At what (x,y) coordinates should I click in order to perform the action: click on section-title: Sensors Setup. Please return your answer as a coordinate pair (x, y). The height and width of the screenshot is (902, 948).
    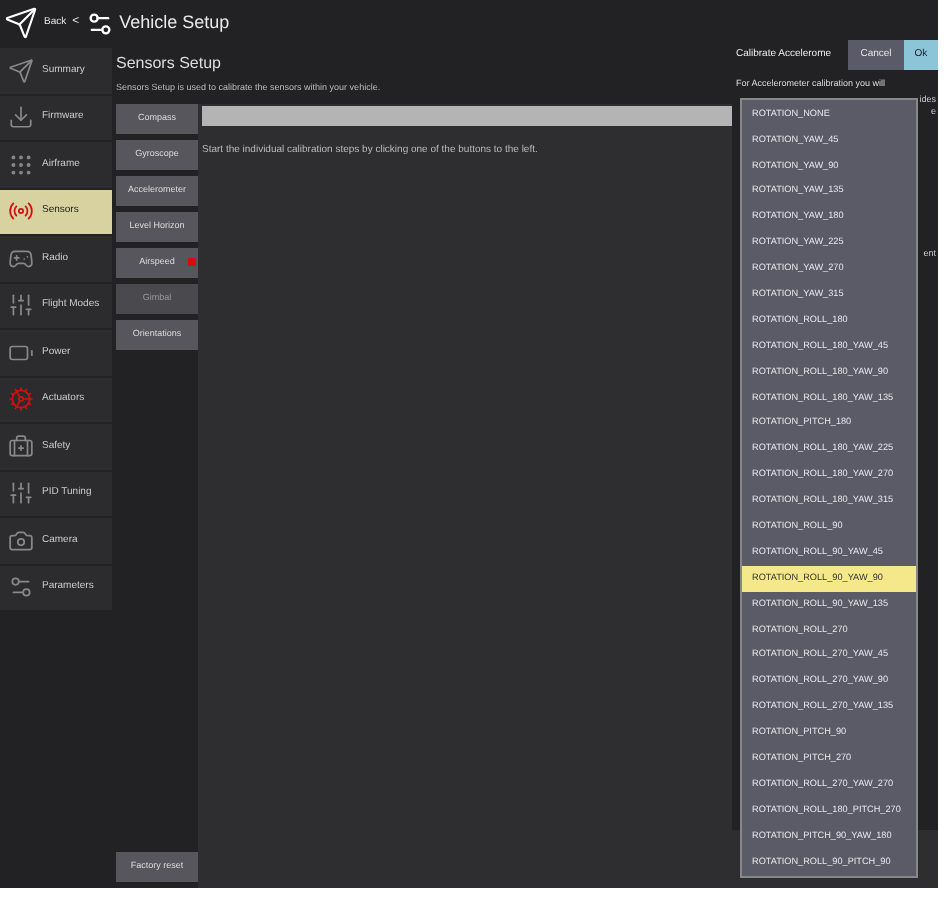
    Looking at the image, I should click on (168, 64).